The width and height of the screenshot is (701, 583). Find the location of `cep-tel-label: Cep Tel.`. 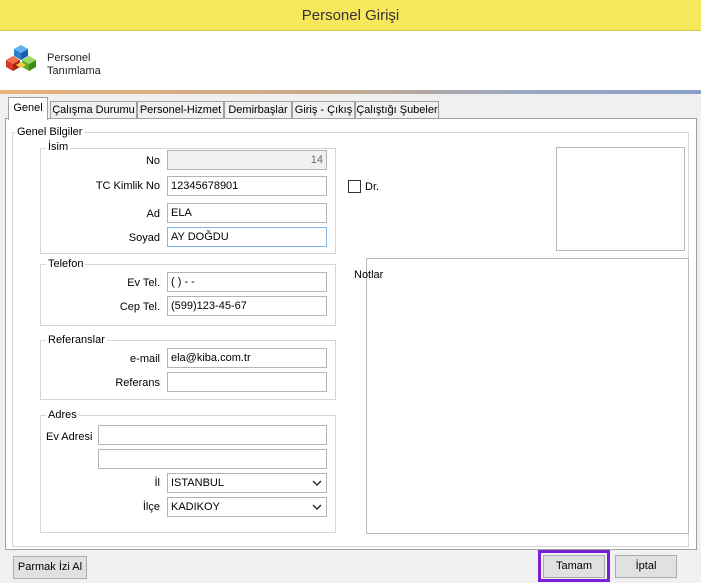

cep-tel-label: Cep Tel. is located at coordinates (139, 307).